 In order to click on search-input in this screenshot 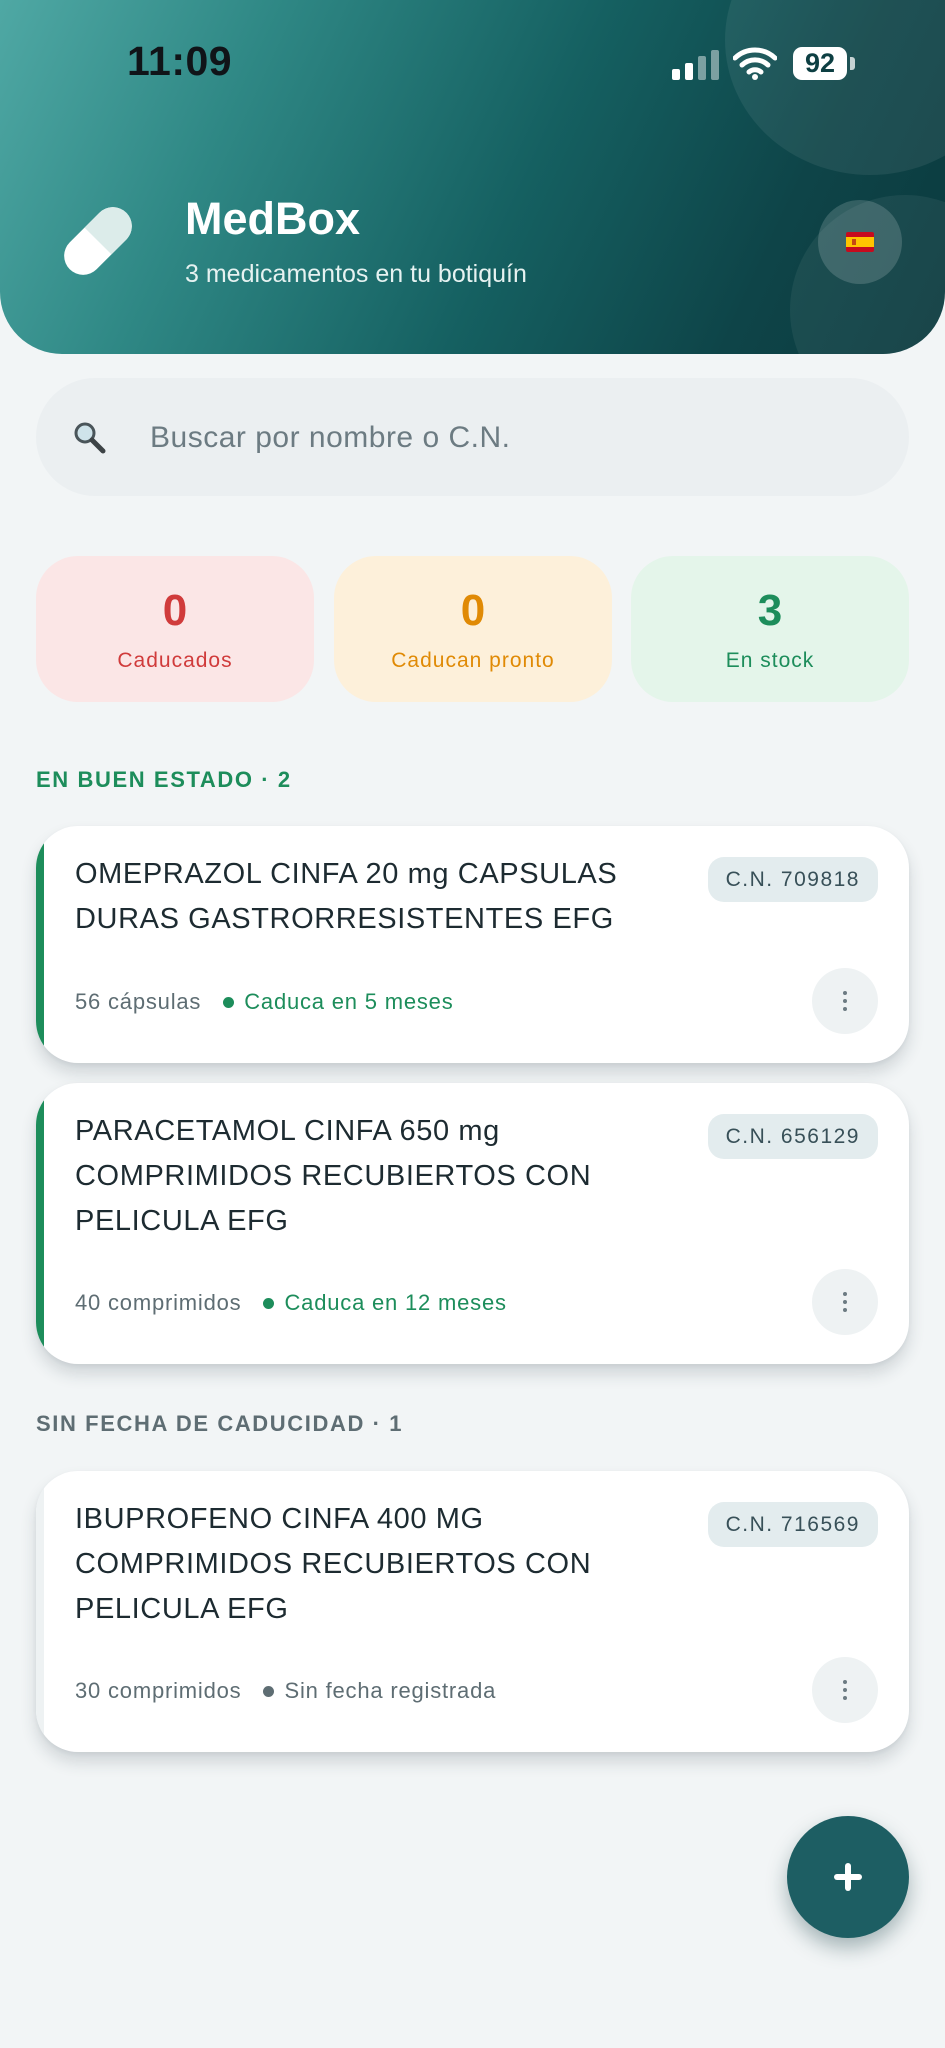, I will do `click(500, 438)`.